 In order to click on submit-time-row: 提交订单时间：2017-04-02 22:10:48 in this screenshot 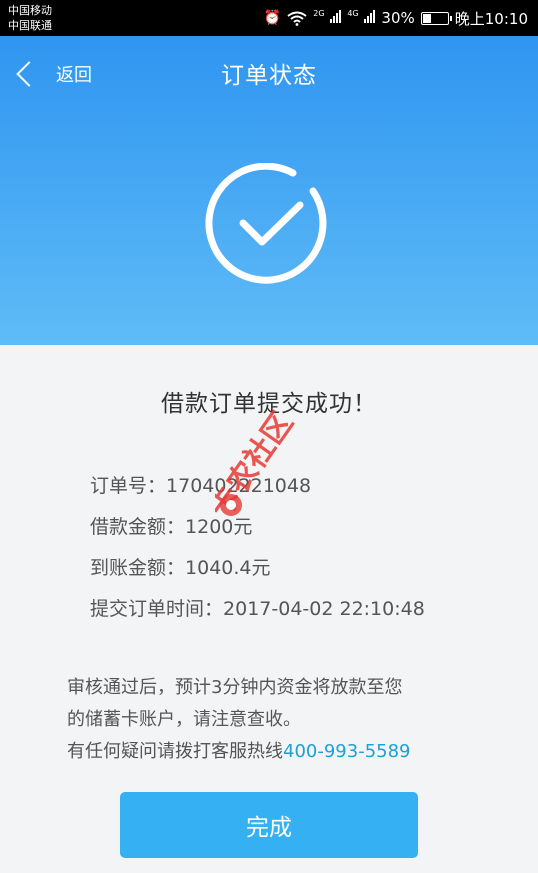, I will do `click(257, 615)`.